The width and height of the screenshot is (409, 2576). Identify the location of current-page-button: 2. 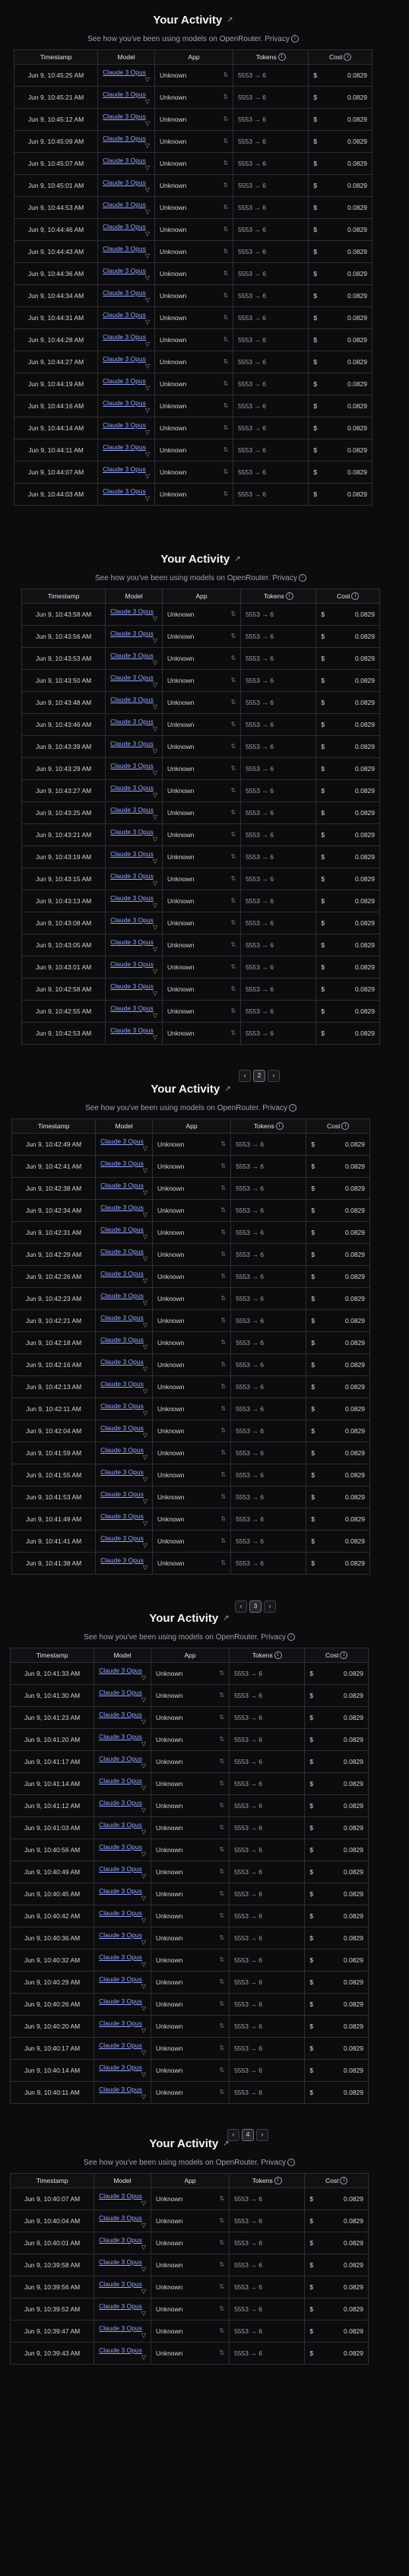
(259, 1076).